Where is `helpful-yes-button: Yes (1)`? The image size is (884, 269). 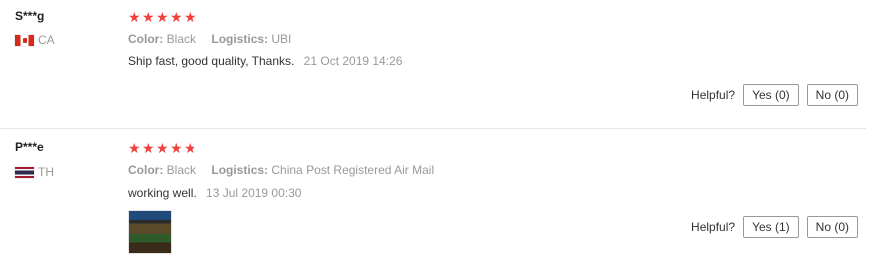 helpful-yes-button: Yes (1) is located at coordinates (771, 227).